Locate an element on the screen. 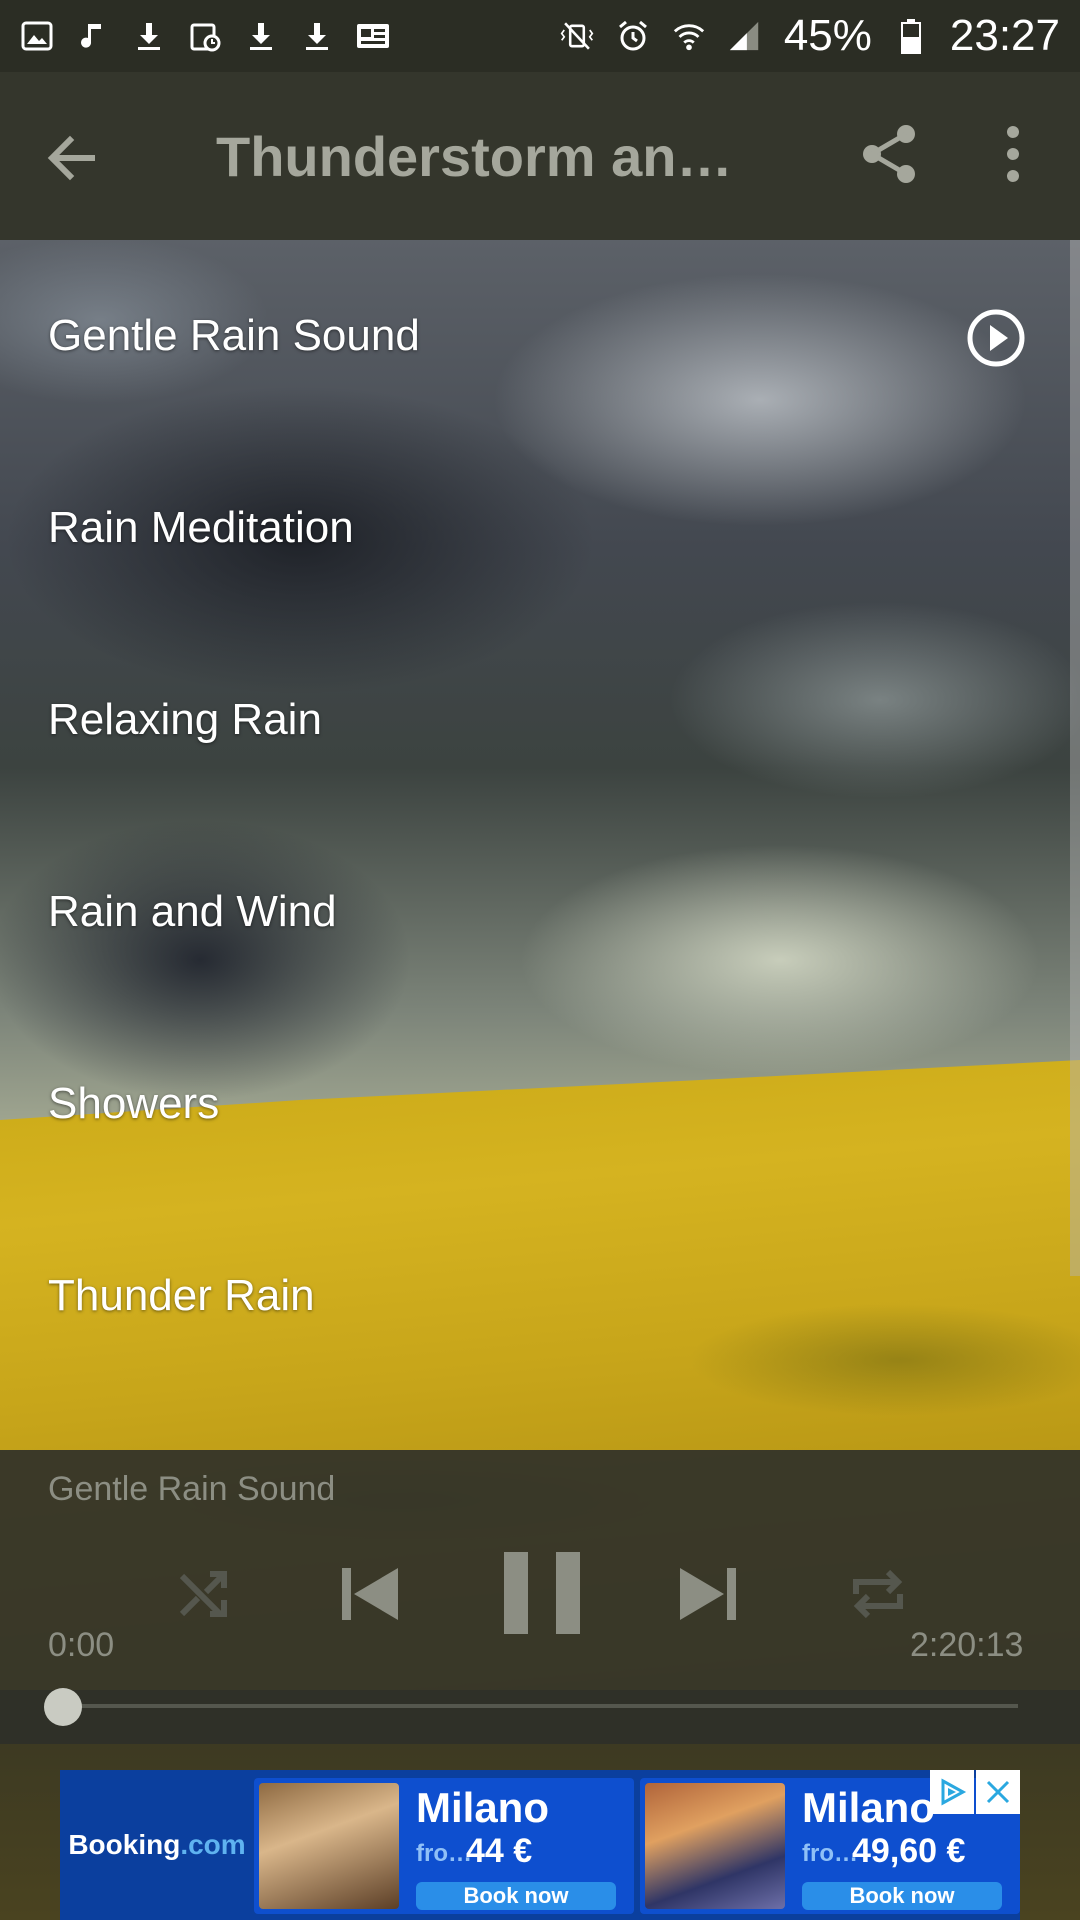  share-icon is located at coordinates (890, 154).